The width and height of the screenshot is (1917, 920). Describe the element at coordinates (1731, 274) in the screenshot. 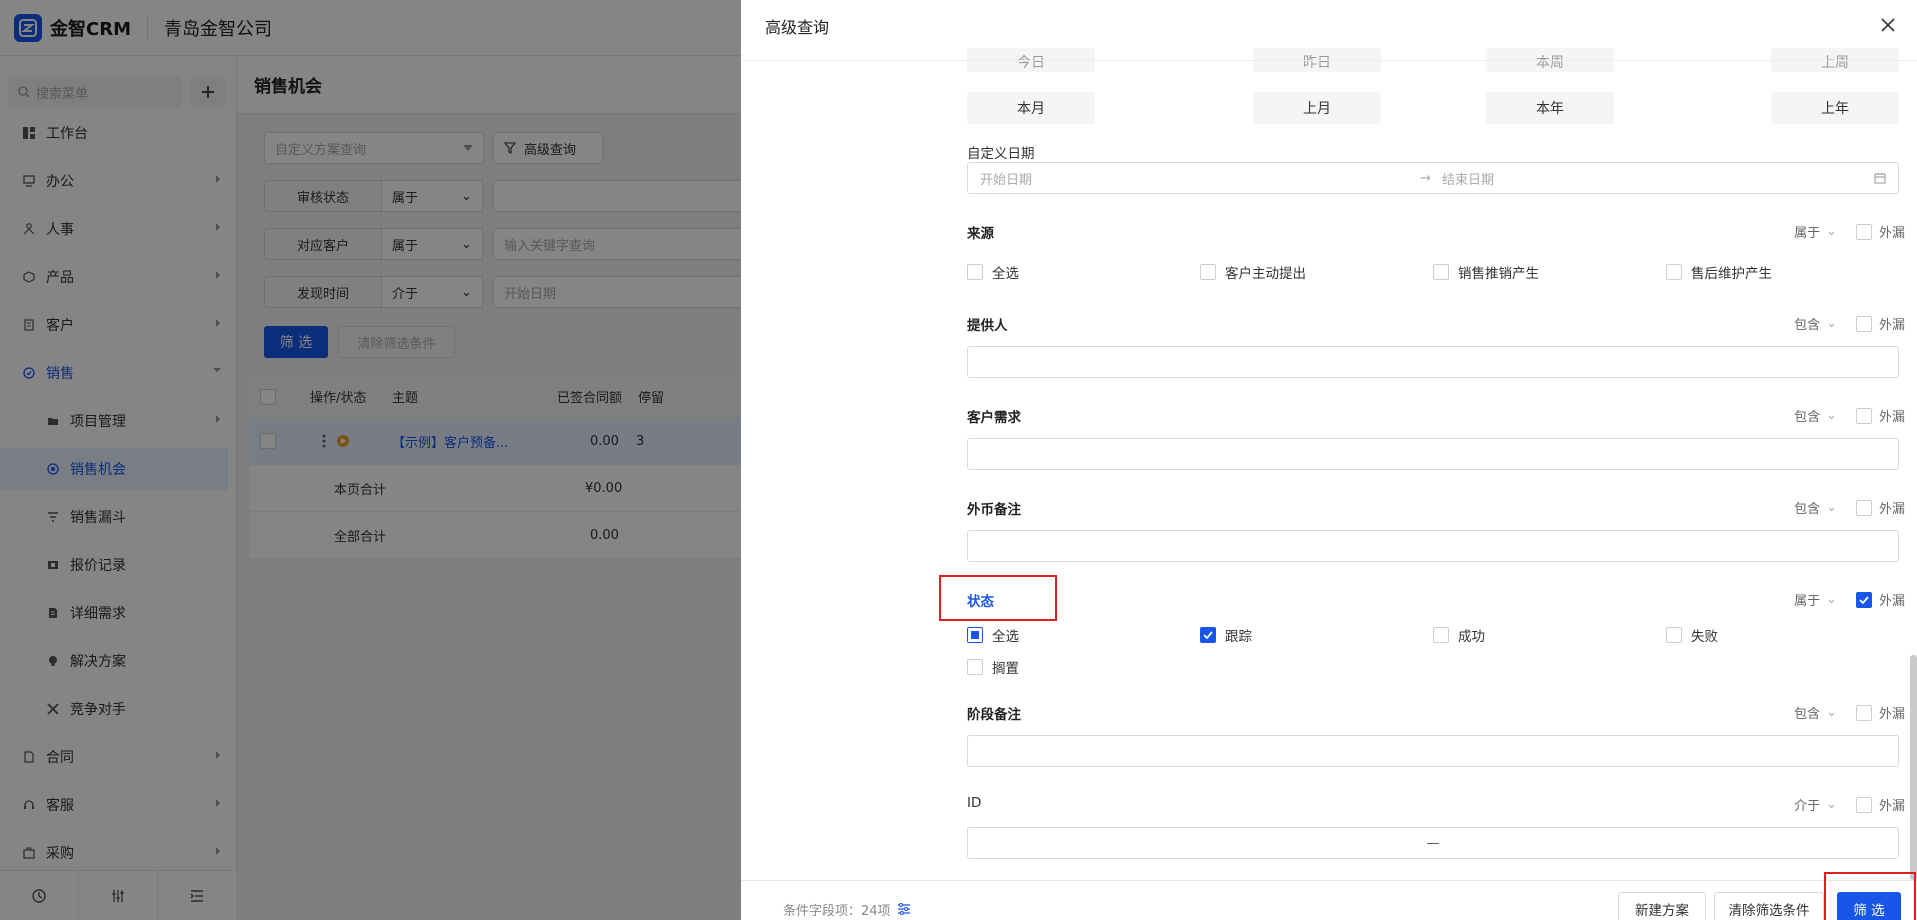

I see `option-label: 售后维护产生` at that location.